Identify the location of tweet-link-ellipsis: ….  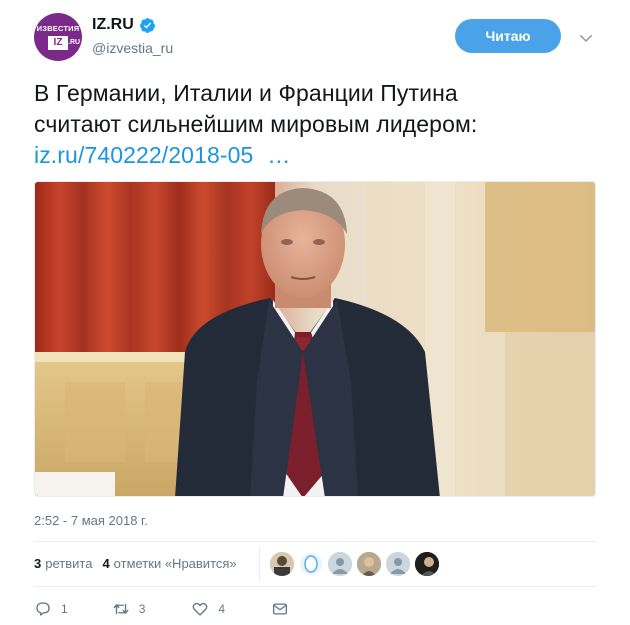
(278, 155).